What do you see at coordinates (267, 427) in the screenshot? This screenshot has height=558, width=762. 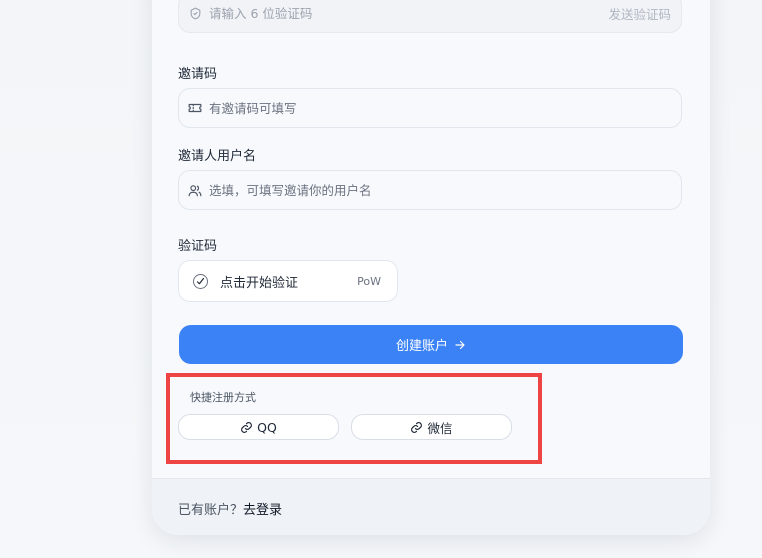 I see `qq-register-label: QQ` at bounding box center [267, 427].